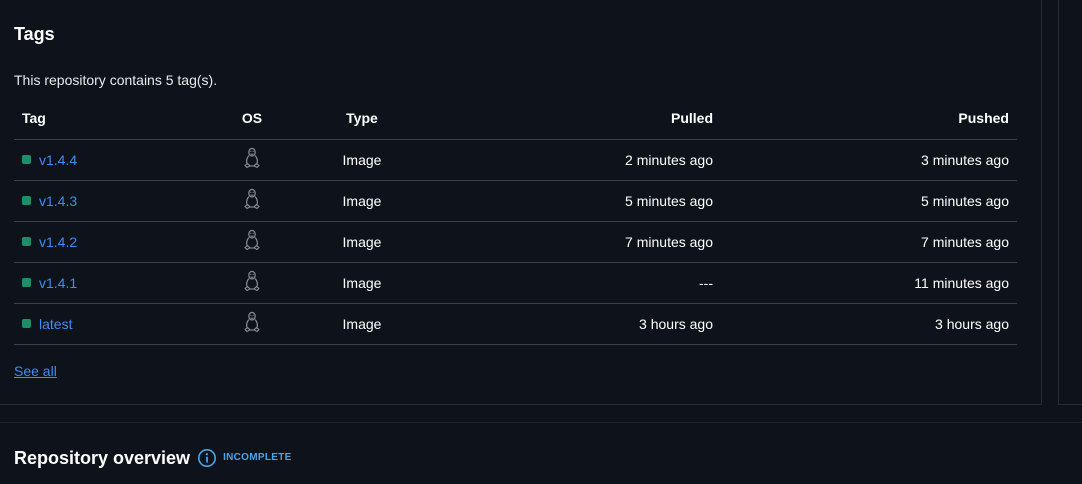 The width and height of the screenshot is (1082, 484). Describe the element at coordinates (108, 119) in the screenshot. I see `column-header-tag: Tag` at that location.